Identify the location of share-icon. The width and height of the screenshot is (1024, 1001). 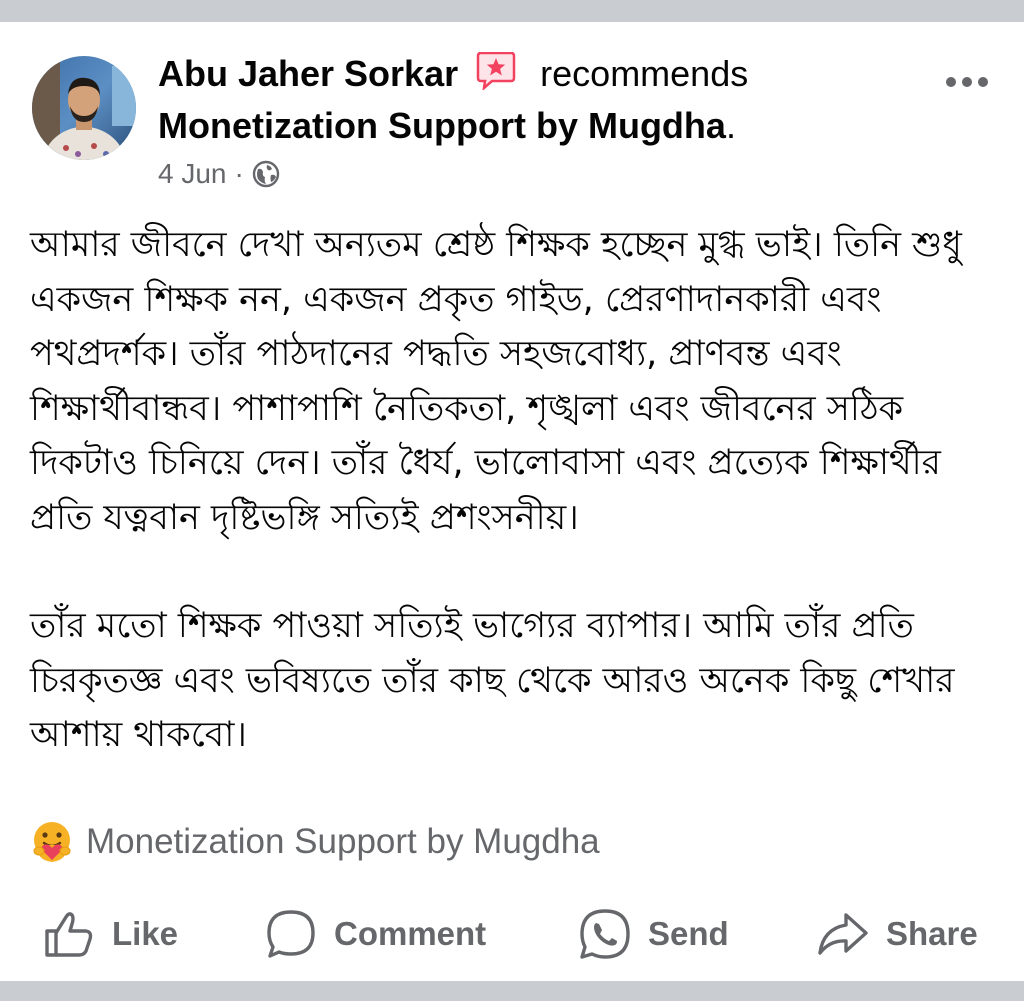
(851, 934).